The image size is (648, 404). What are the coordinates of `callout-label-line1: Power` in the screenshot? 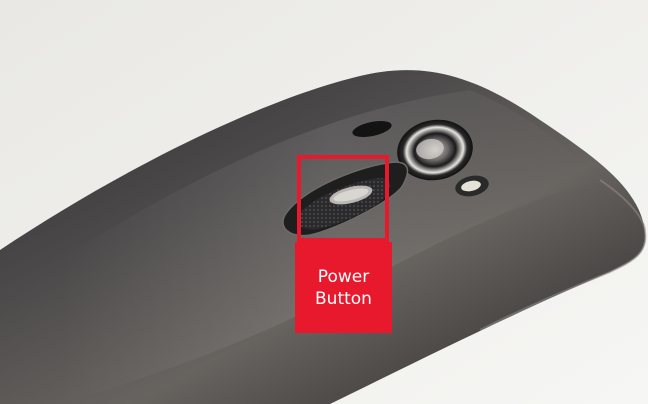 It's located at (343, 276).